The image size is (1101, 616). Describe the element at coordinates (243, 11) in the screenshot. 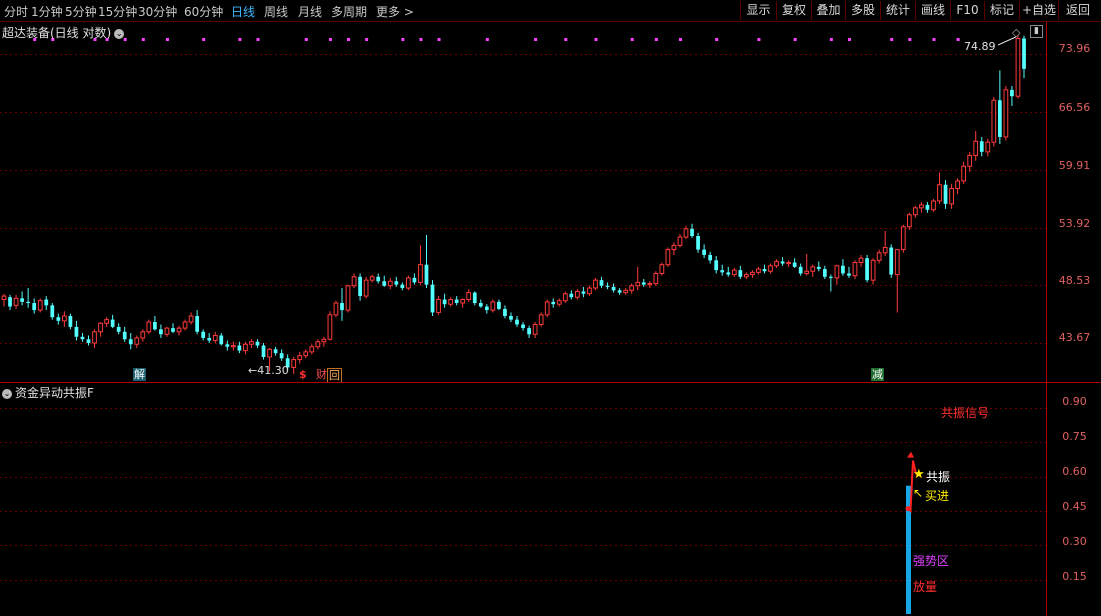

I see `period-tab-daily: 日线` at that location.